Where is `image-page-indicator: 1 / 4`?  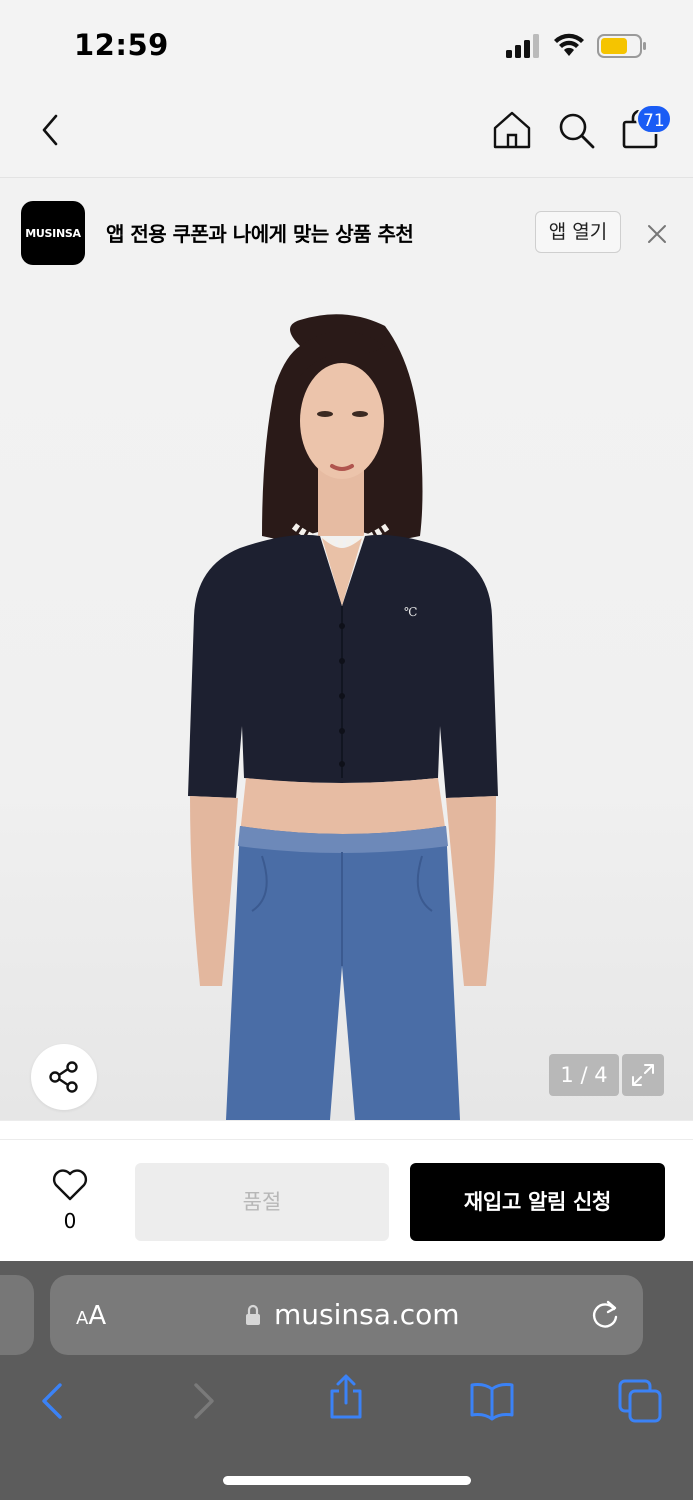
image-page-indicator: 1 / 4 is located at coordinates (584, 1075).